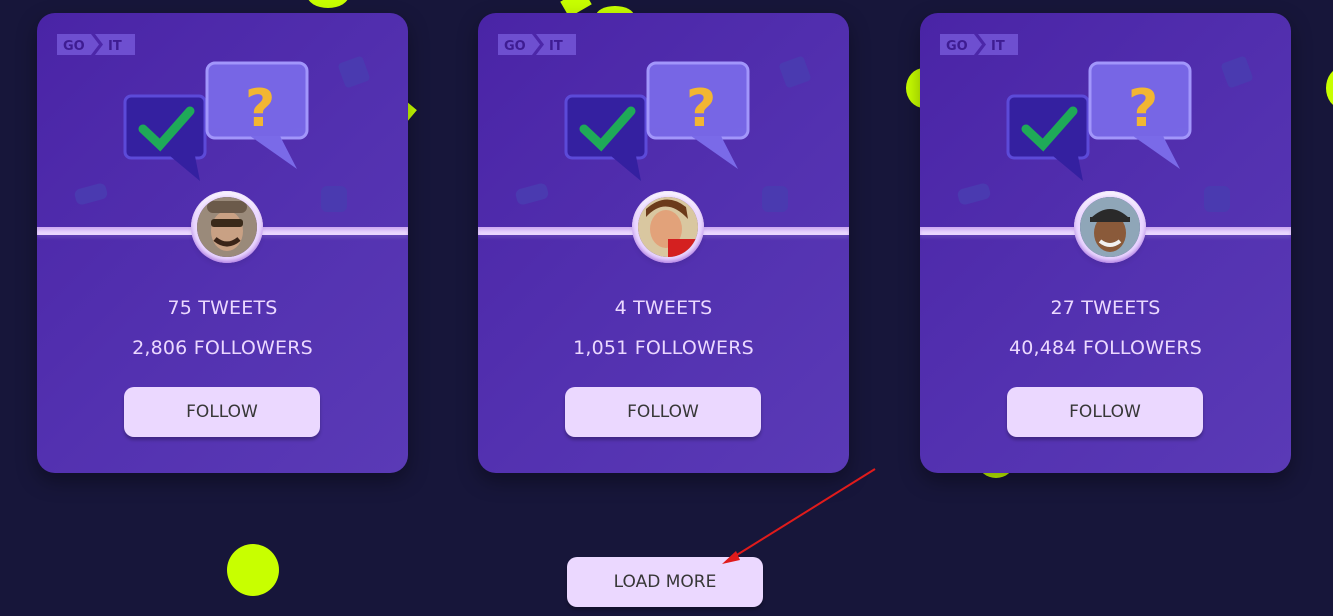  I want to click on tweets-count: 4 TWEETS, so click(663, 308).